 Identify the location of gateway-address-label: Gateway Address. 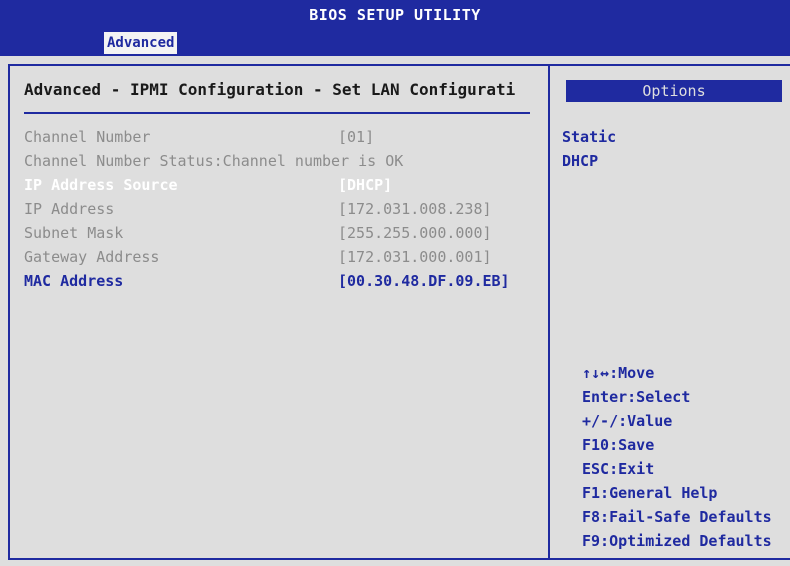
(91, 257).